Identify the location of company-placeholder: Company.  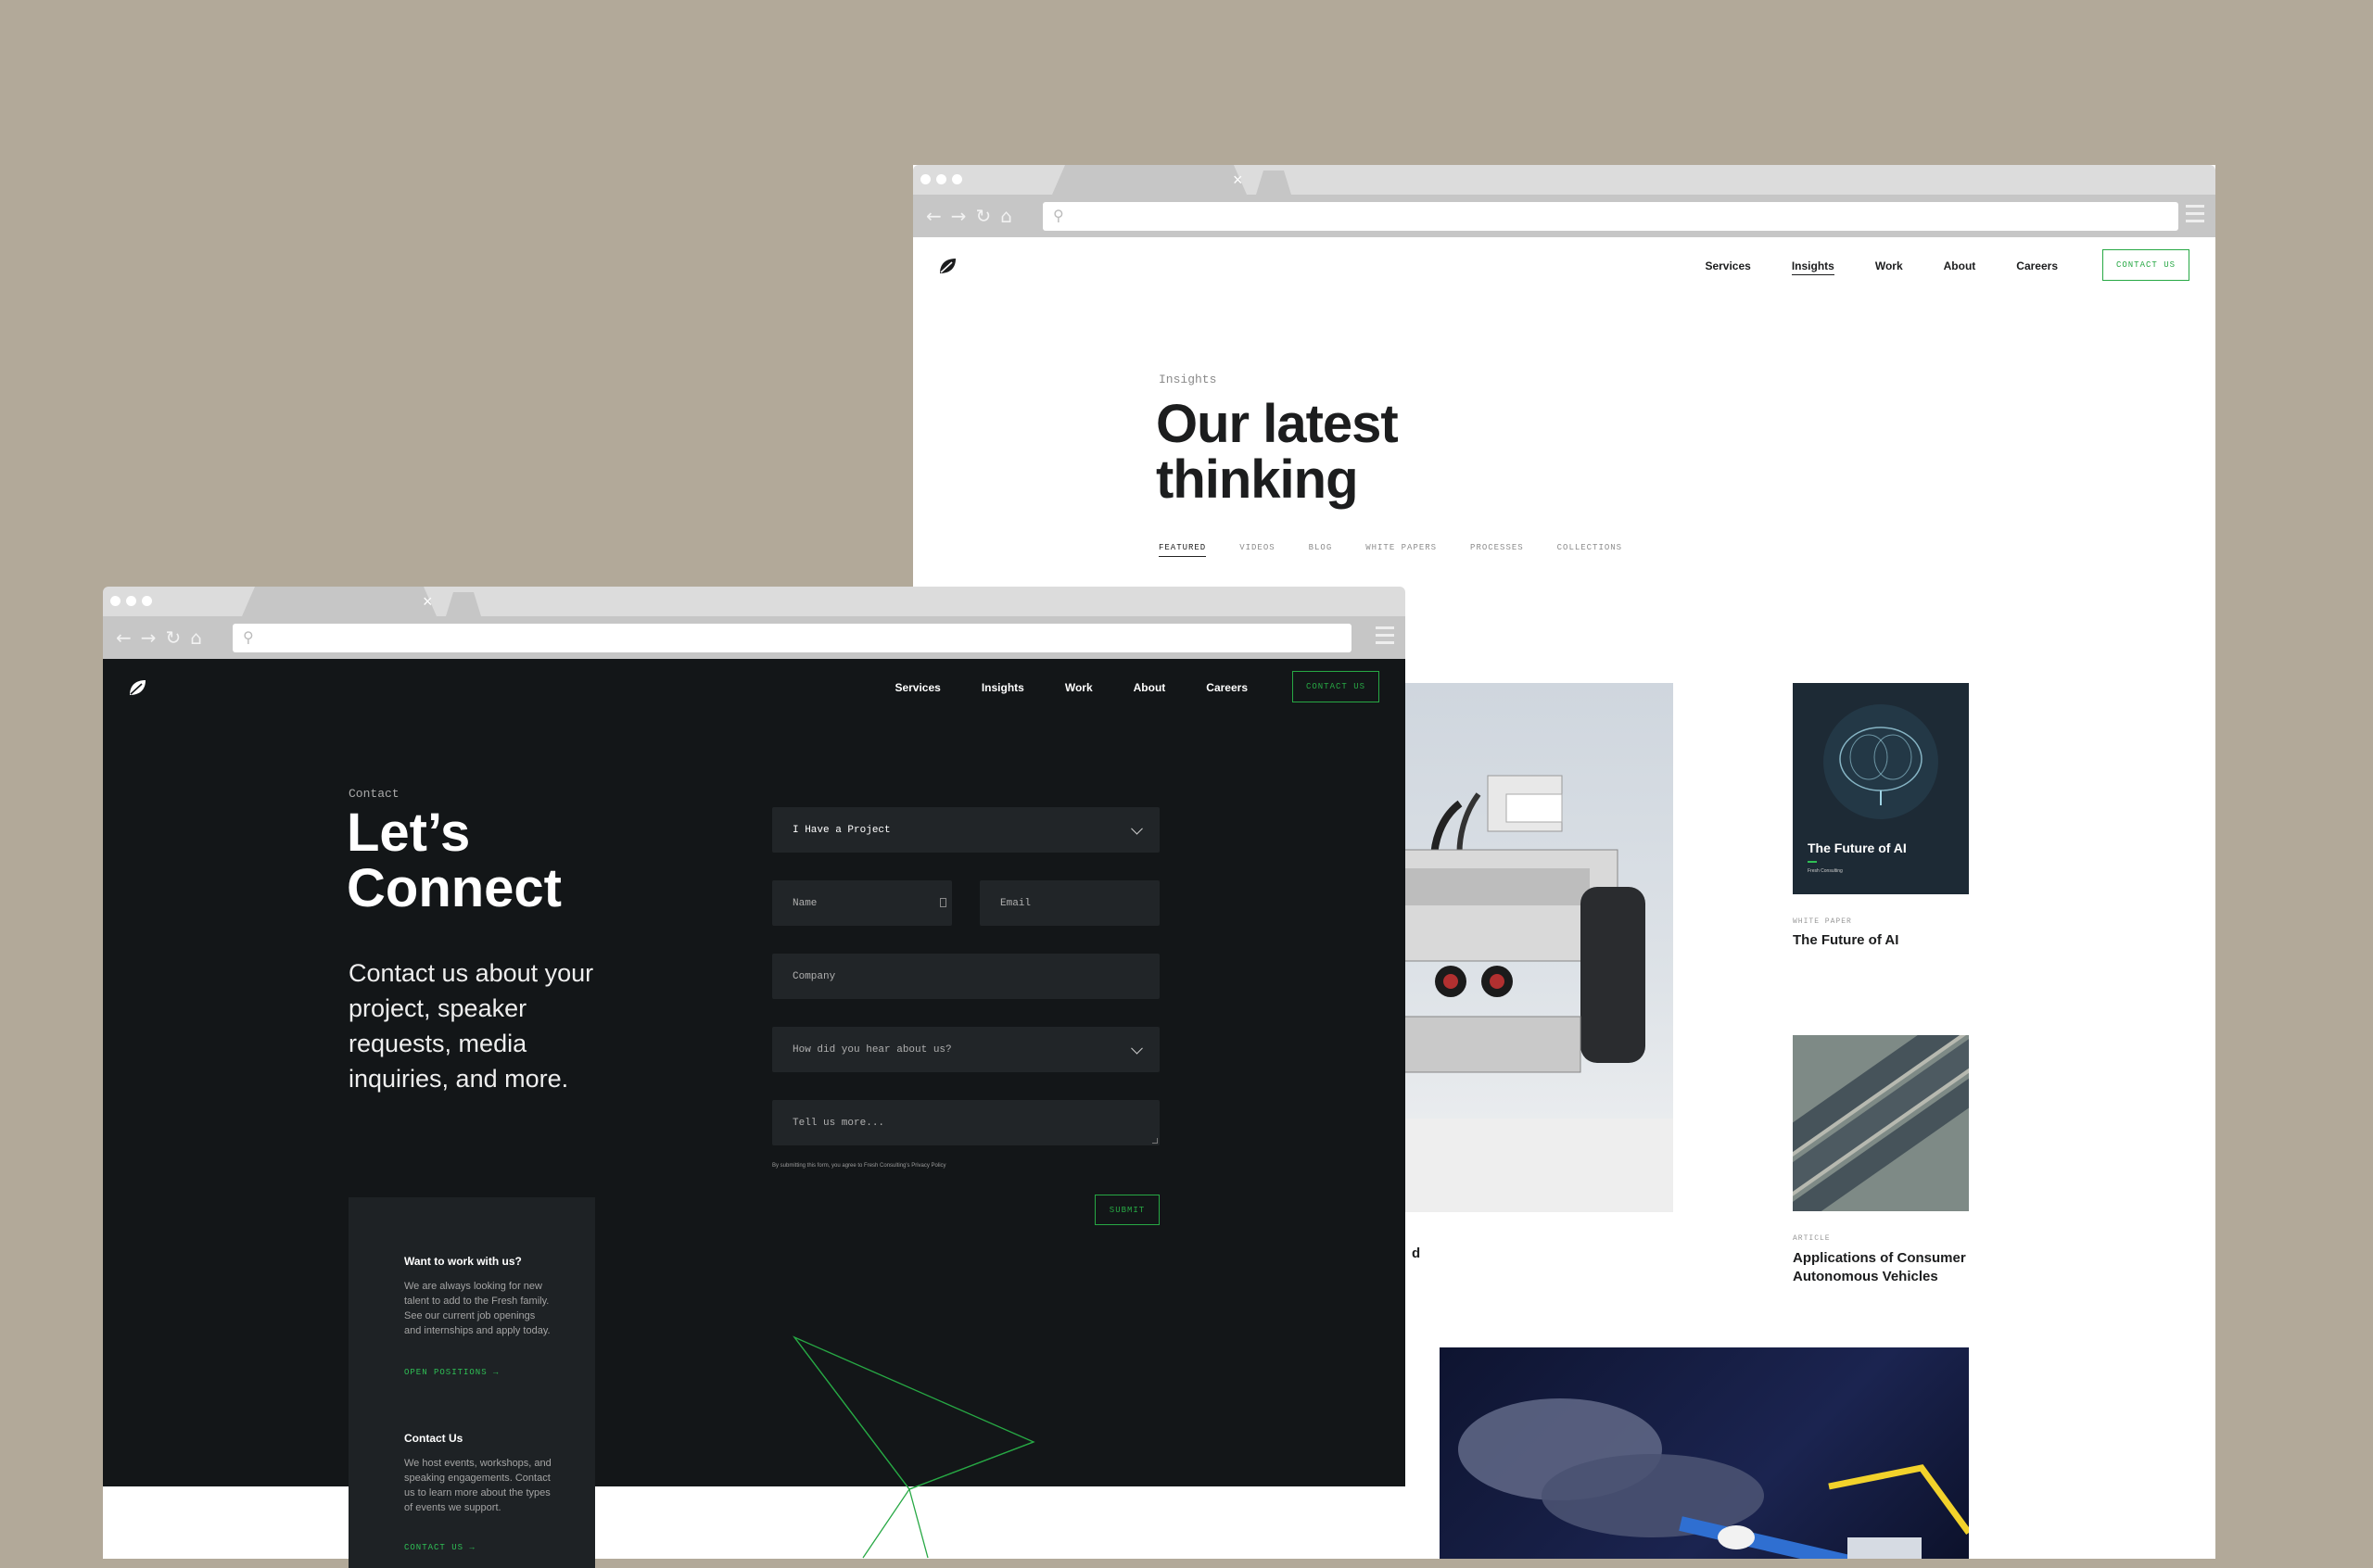
(814, 976).